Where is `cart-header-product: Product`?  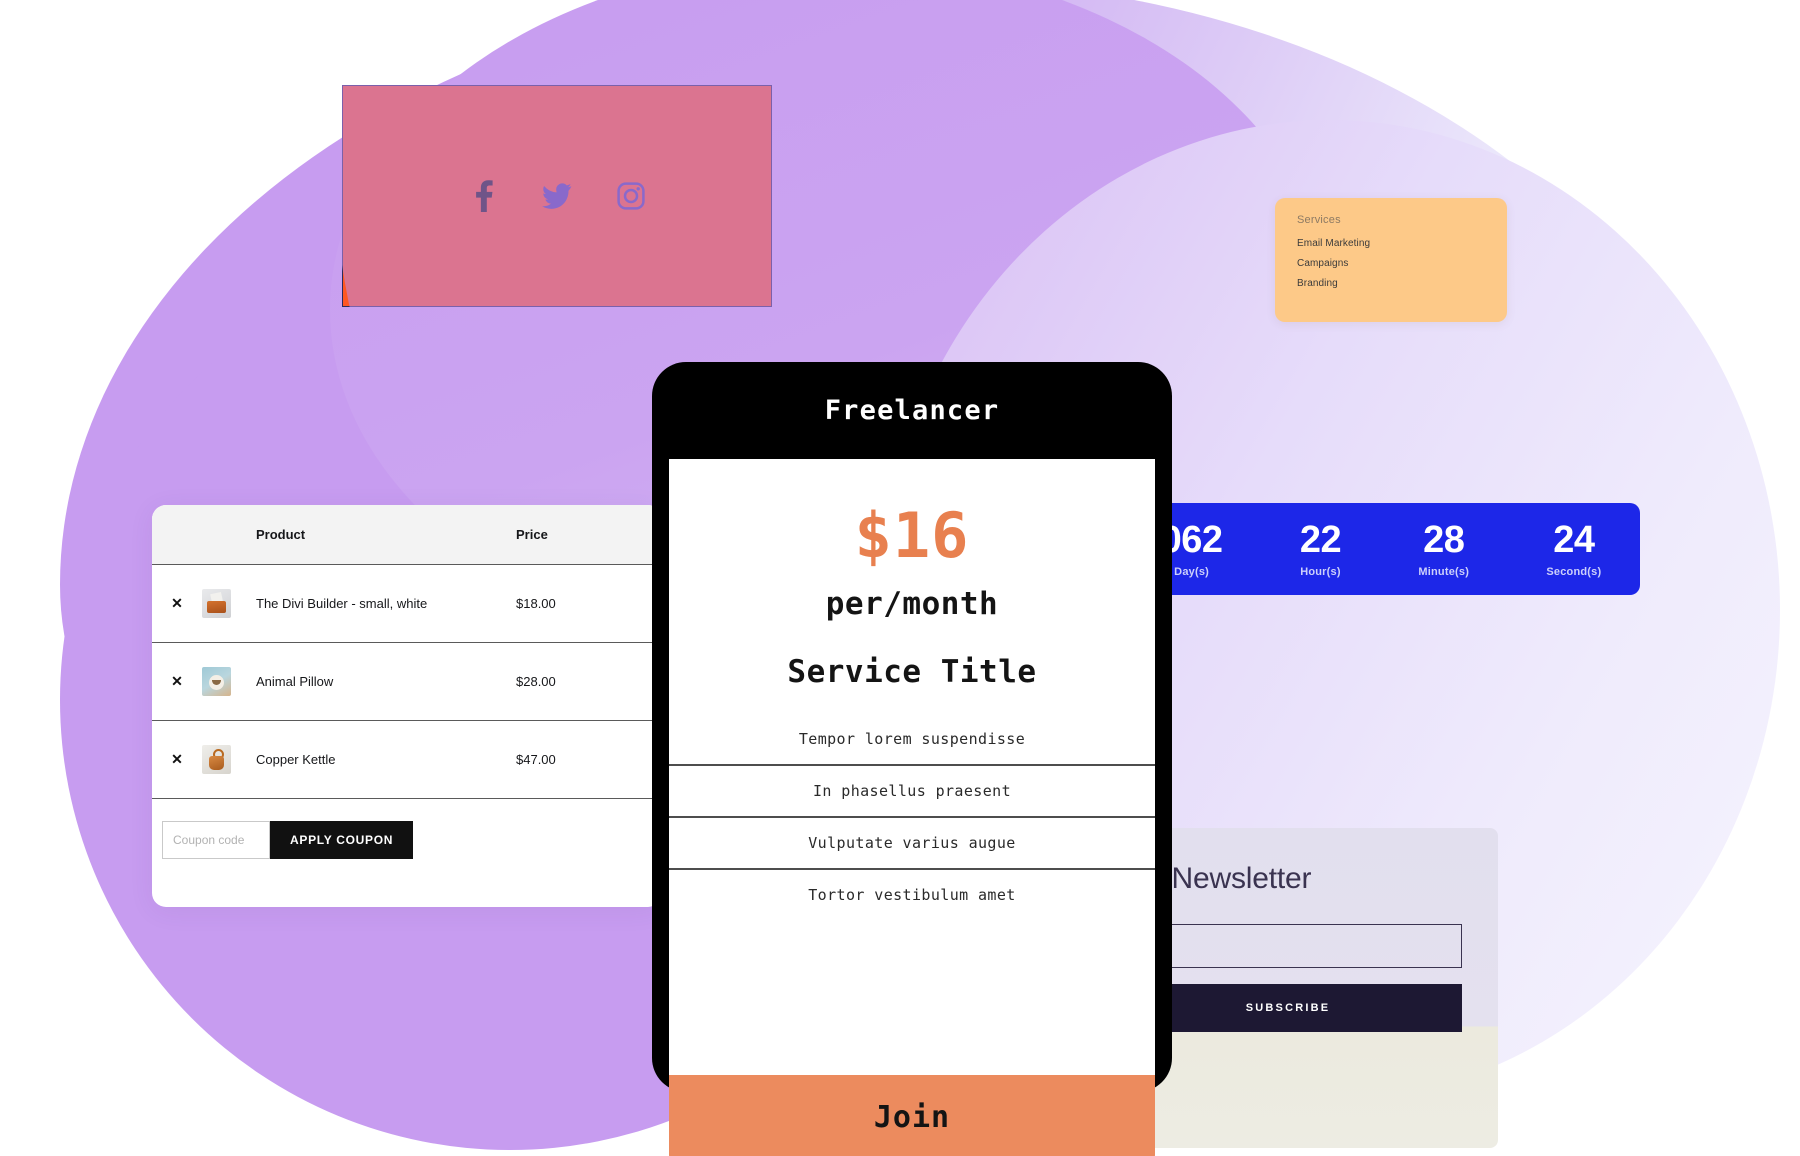
cart-header-product: Product is located at coordinates (386, 535).